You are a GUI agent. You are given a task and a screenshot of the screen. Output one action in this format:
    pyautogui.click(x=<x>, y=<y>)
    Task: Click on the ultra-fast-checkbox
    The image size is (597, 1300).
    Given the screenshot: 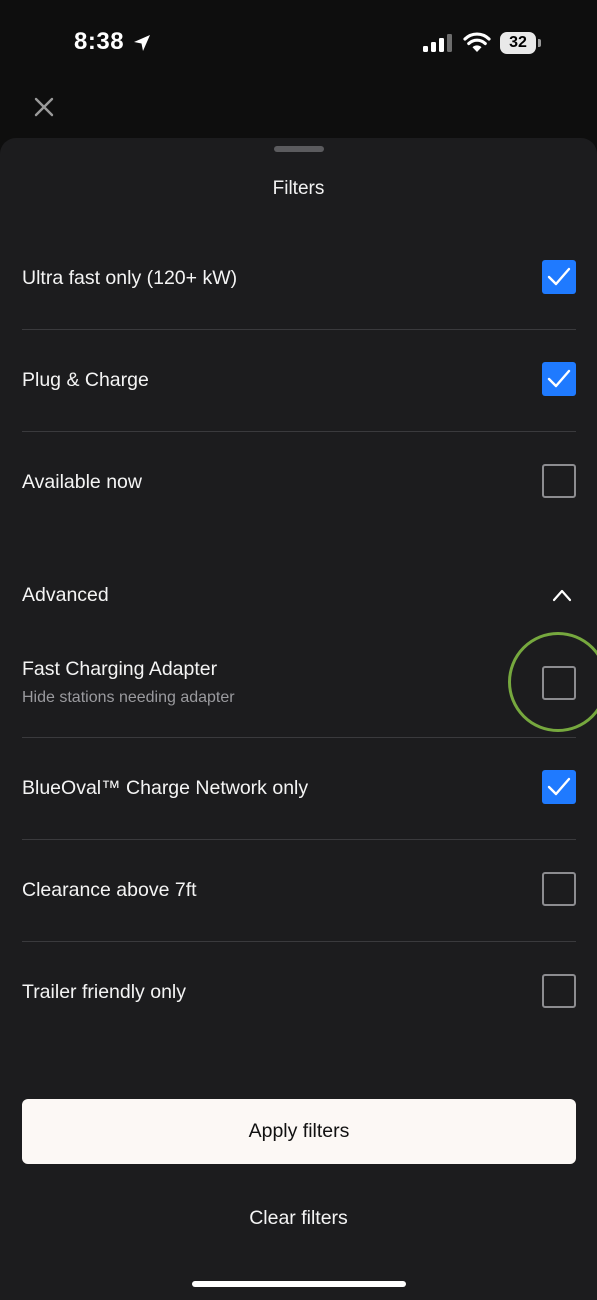 What is the action you would take?
    pyautogui.click(x=559, y=277)
    